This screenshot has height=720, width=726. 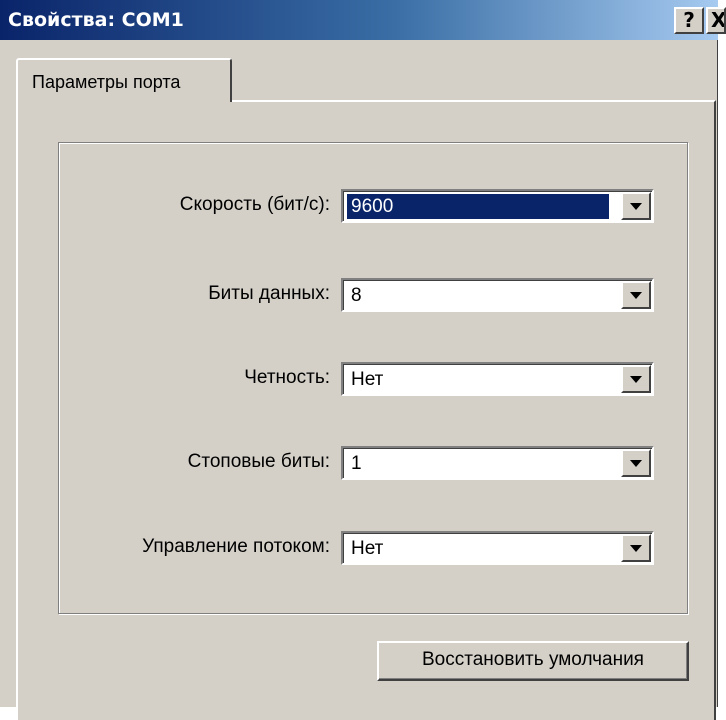 I want to click on baud-rate-select: 9600, so click(x=497, y=206).